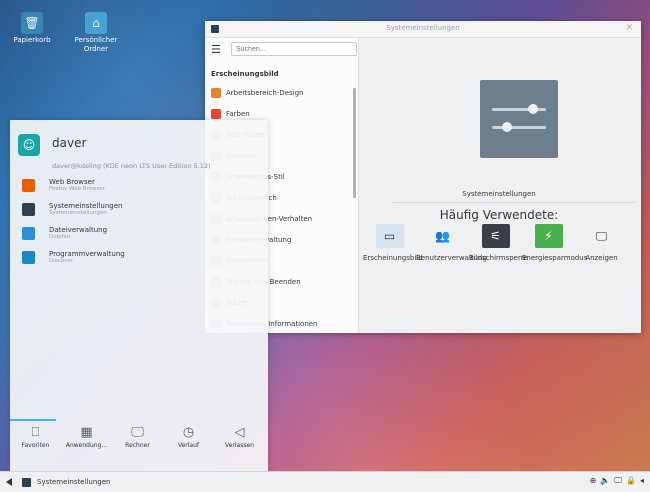 The height and width of the screenshot is (492, 650). I want to click on collapse-icon: ◂, so click(642, 481).